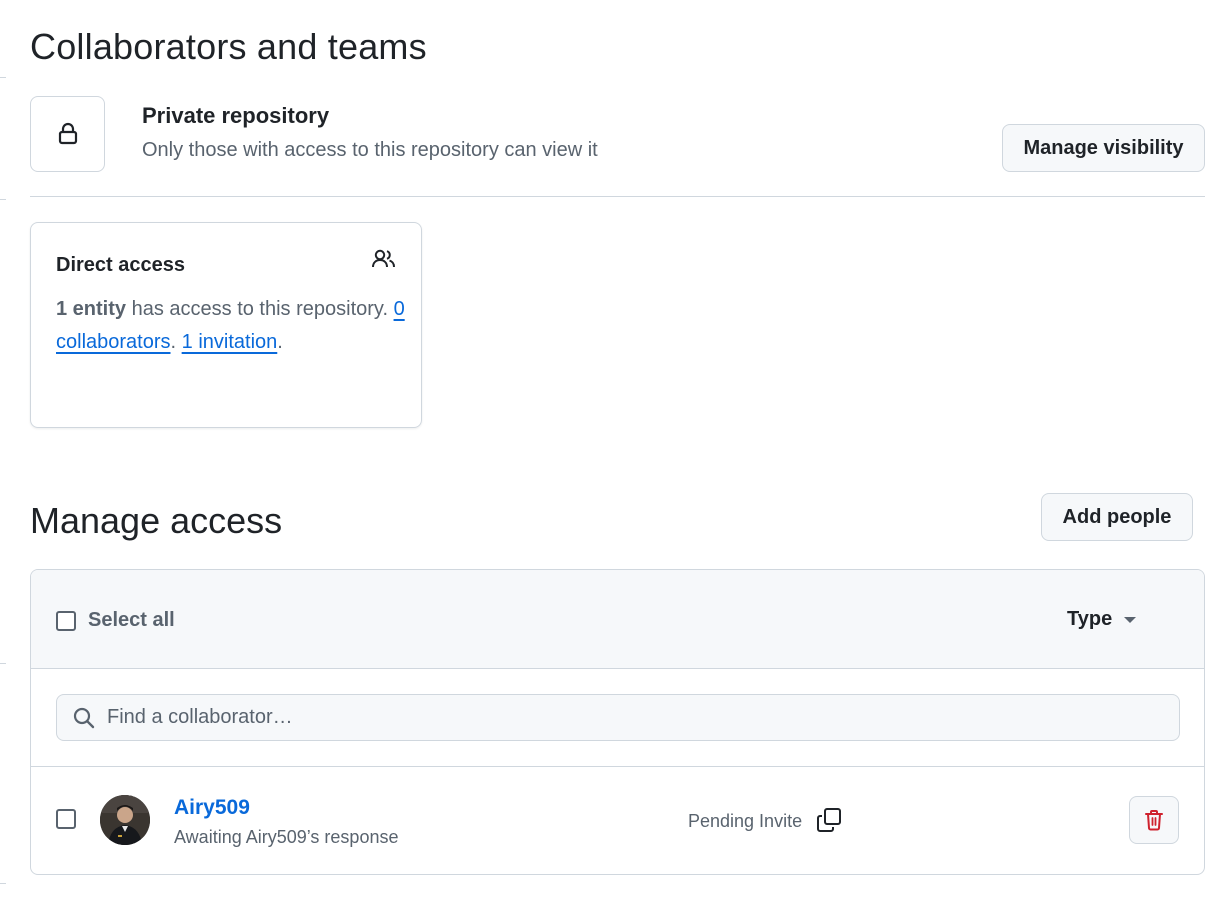 The image size is (1225, 907). What do you see at coordinates (120, 265) in the screenshot?
I see `direct-access-title: Direct access` at bounding box center [120, 265].